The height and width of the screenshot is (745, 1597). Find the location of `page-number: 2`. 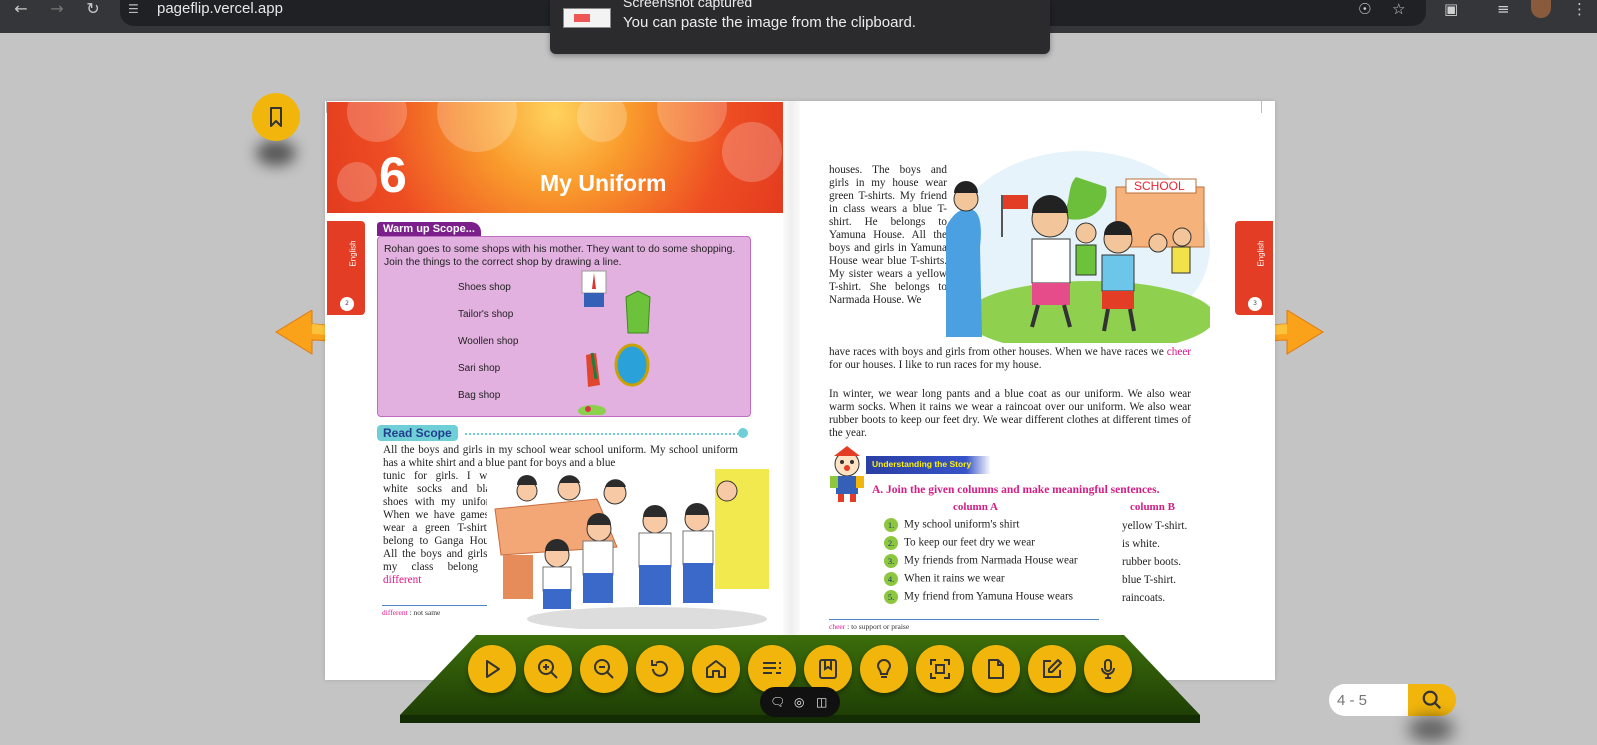

page-number: 2 is located at coordinates (347, 304).